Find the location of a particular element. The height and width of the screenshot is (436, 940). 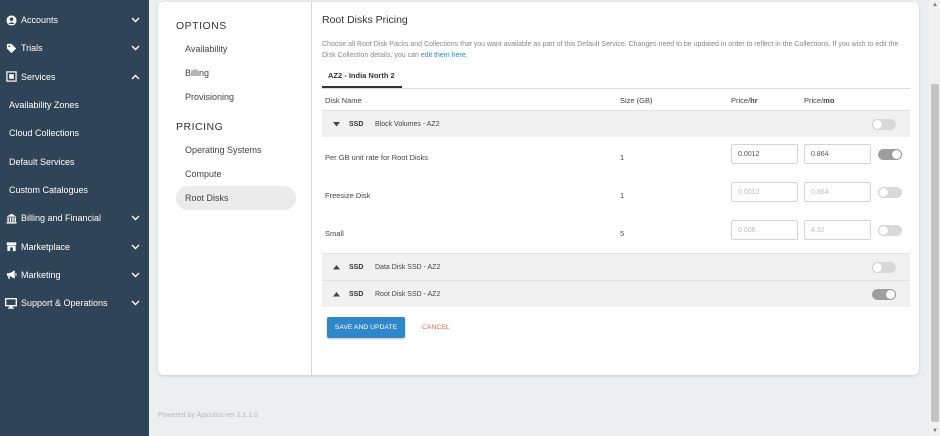

scroll-up-icon: ▲ is located at coordinates (935, 5).